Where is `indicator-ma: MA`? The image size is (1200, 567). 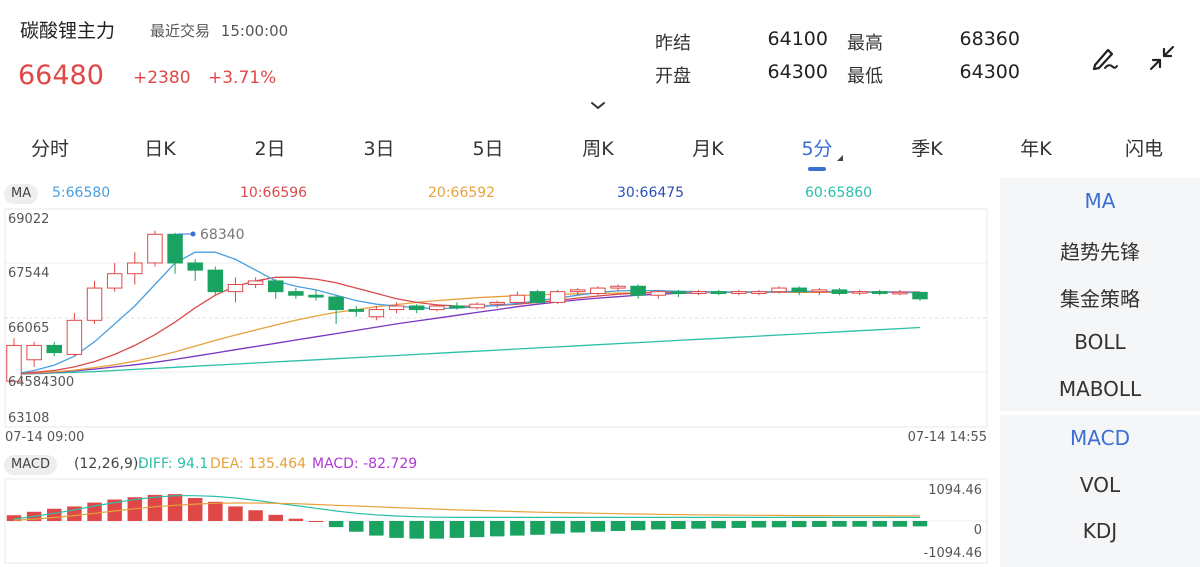 indicator-ma: MA is located at coordinates (1100, 201).